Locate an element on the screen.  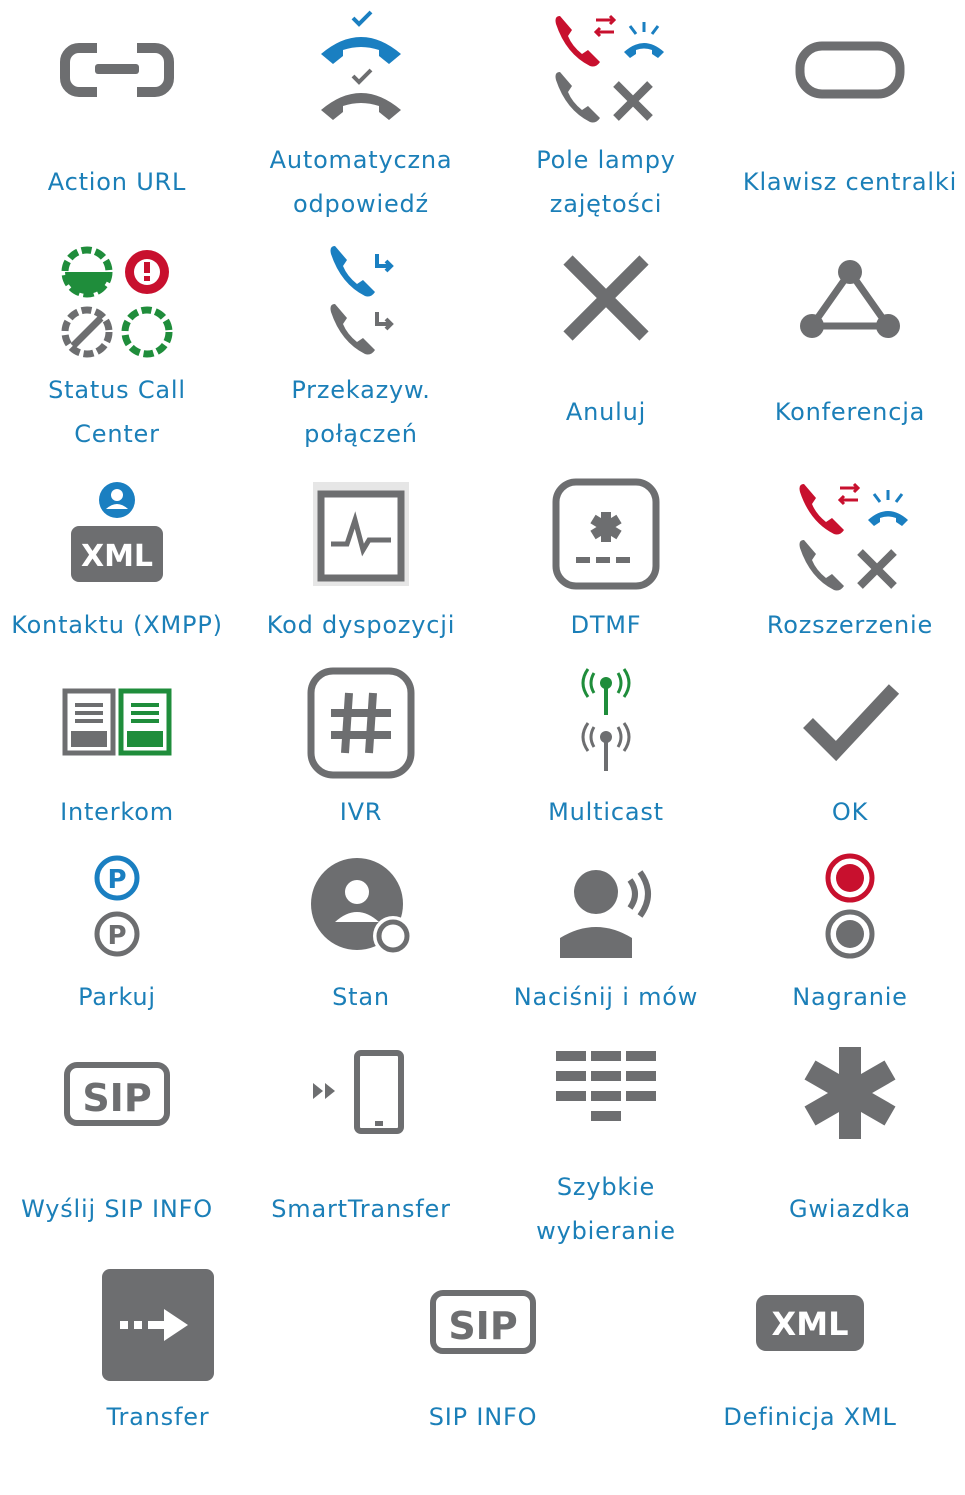
xml-definition-icon: XML is located at coordinates (810, 1325).